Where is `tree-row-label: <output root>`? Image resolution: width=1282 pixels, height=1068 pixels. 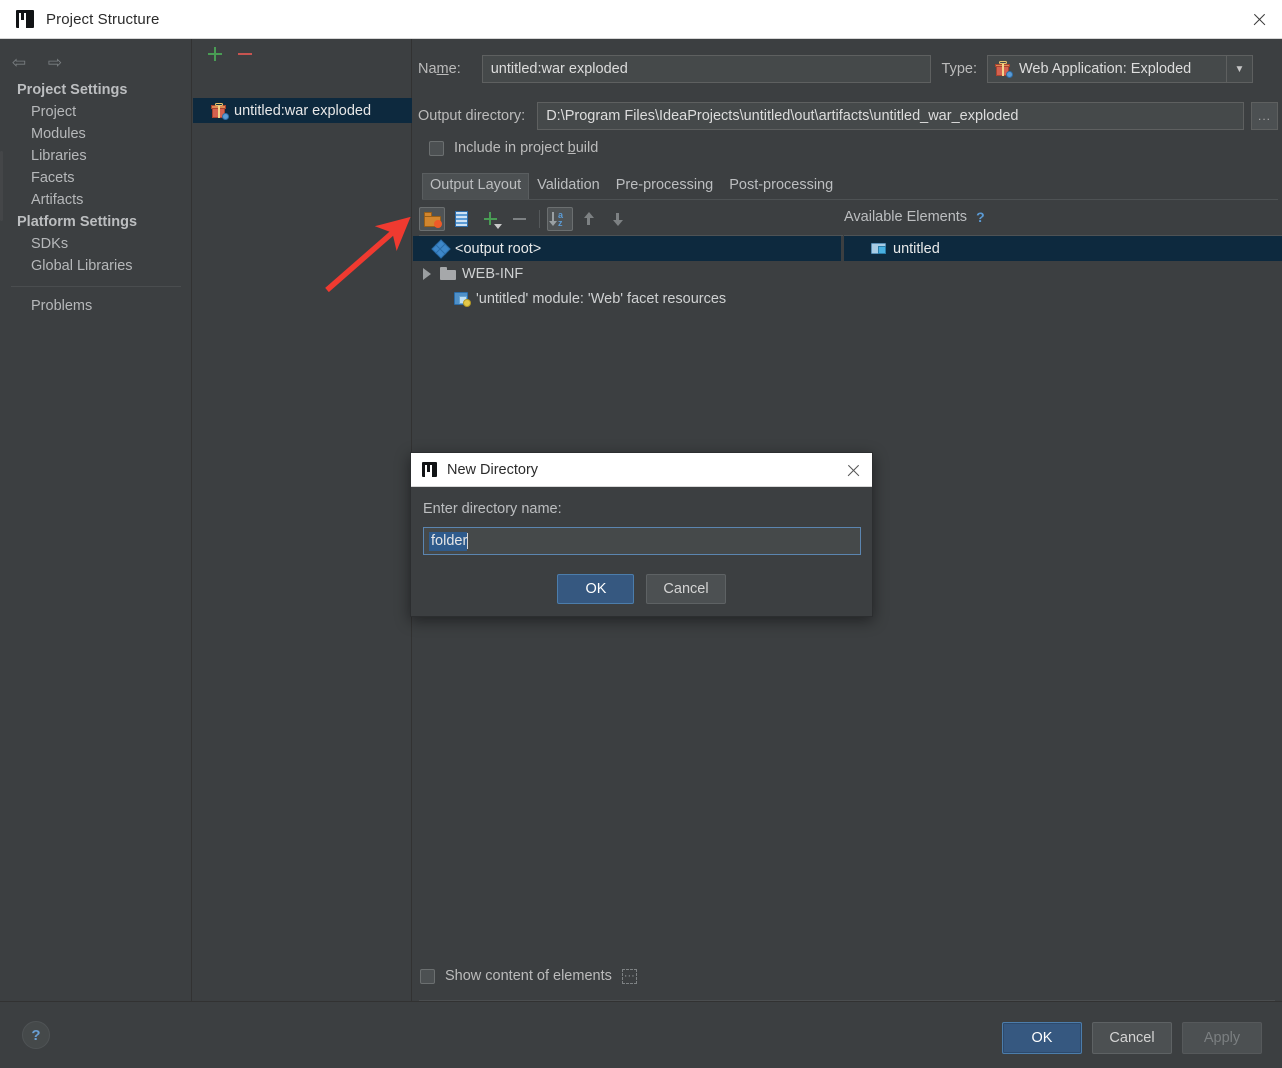
tree-row-label: <output root> is located at coordinates (498, 248).